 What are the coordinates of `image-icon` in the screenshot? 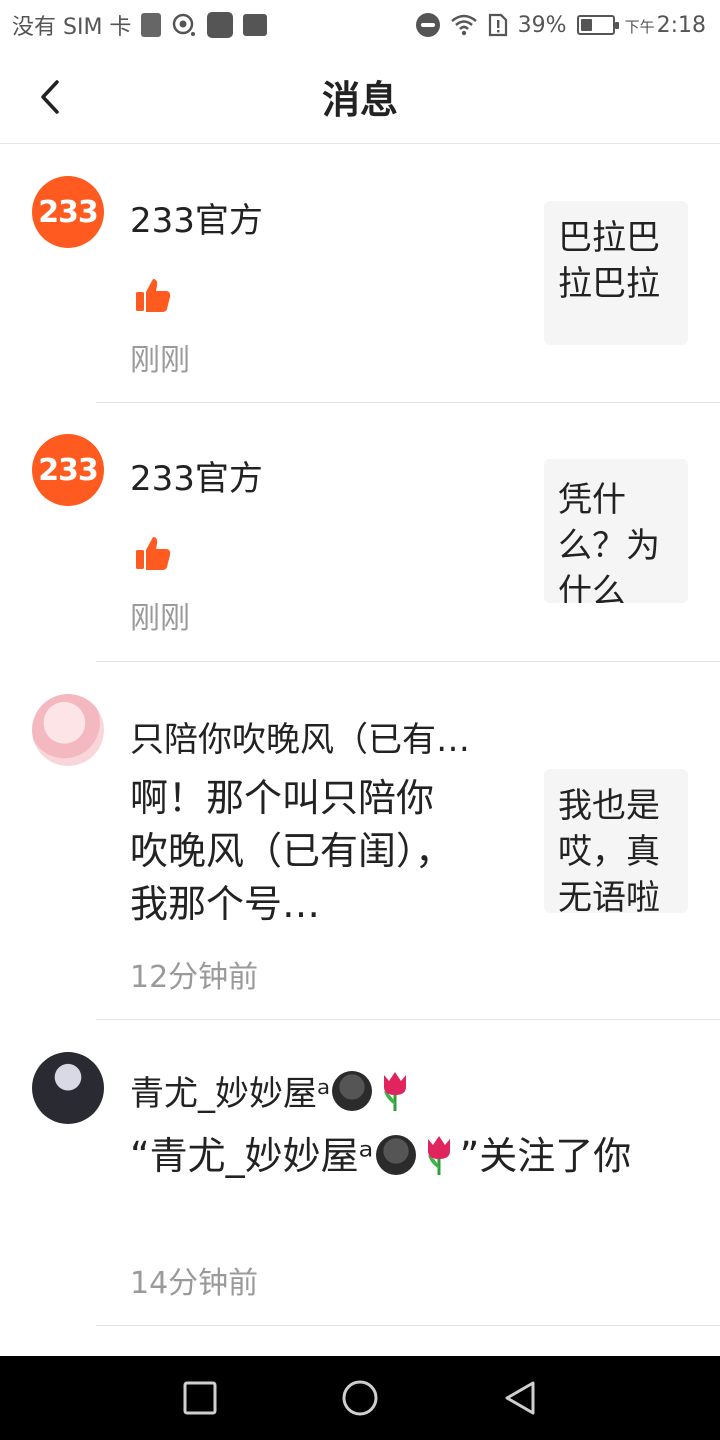 It's located at (255, 25).